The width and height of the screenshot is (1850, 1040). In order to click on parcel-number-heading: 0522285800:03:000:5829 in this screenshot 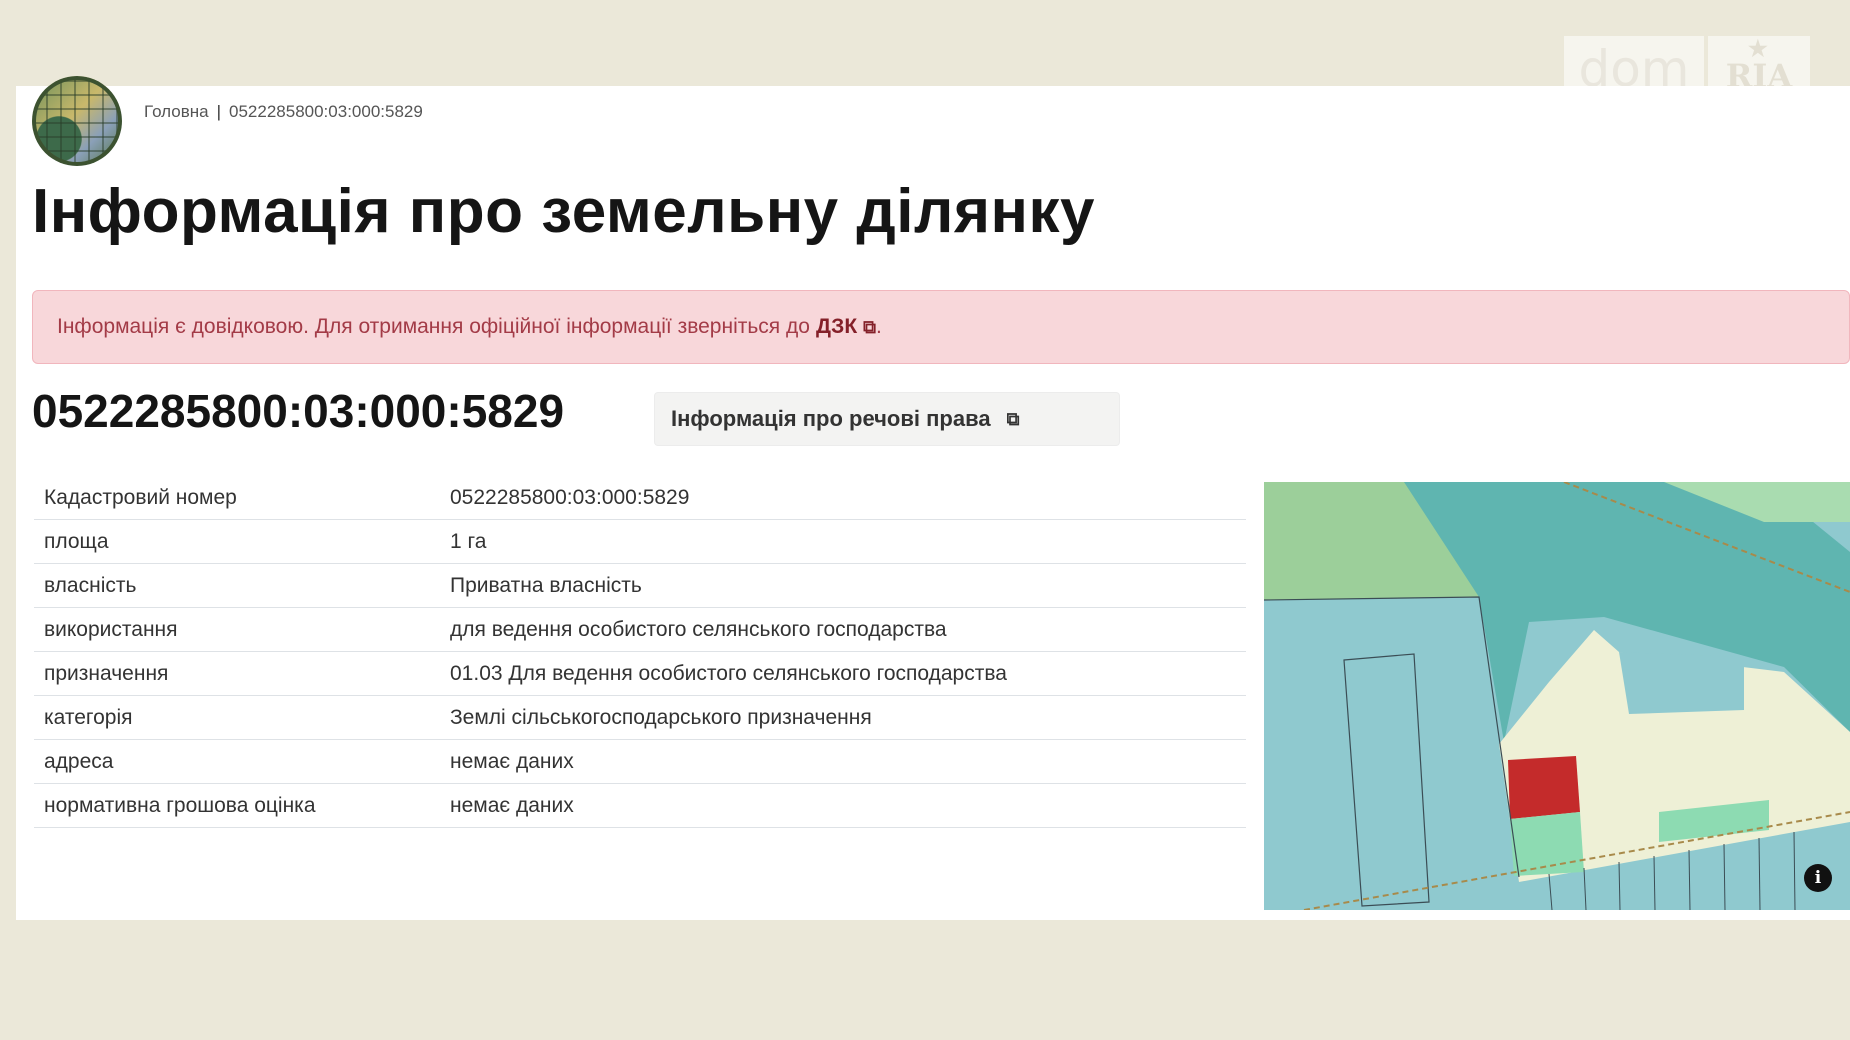, I will do `click(298, 411)`.